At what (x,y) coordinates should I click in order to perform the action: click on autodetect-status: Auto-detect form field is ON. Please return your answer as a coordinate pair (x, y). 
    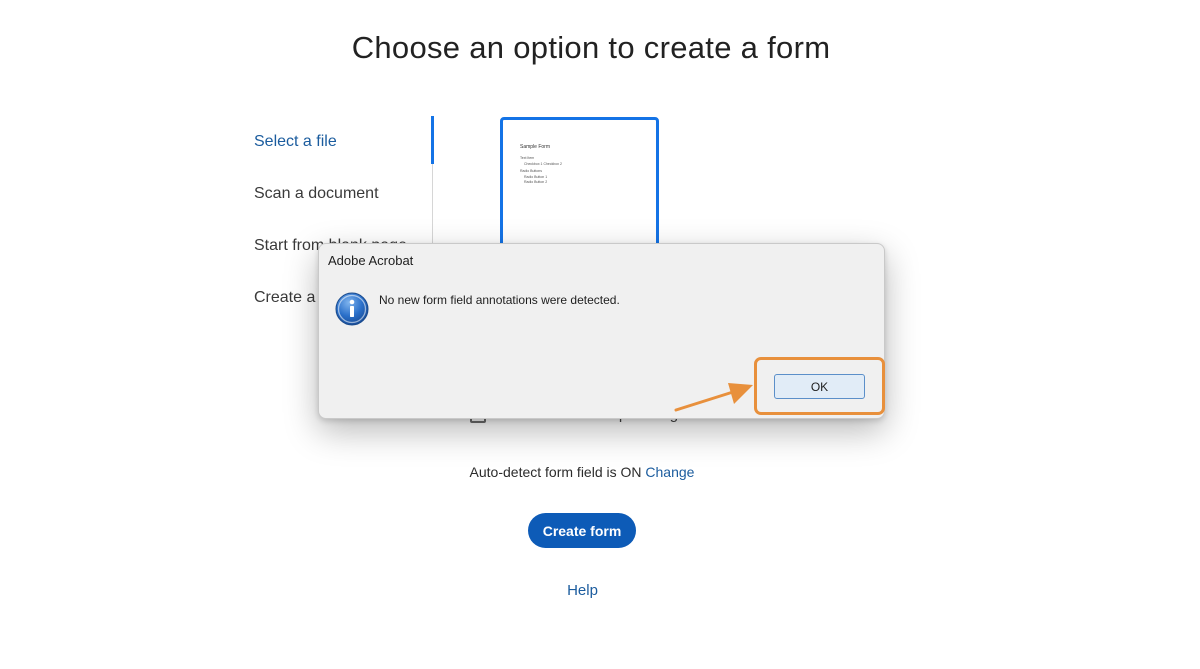
    Looking at the image, I should click on (555, 472).